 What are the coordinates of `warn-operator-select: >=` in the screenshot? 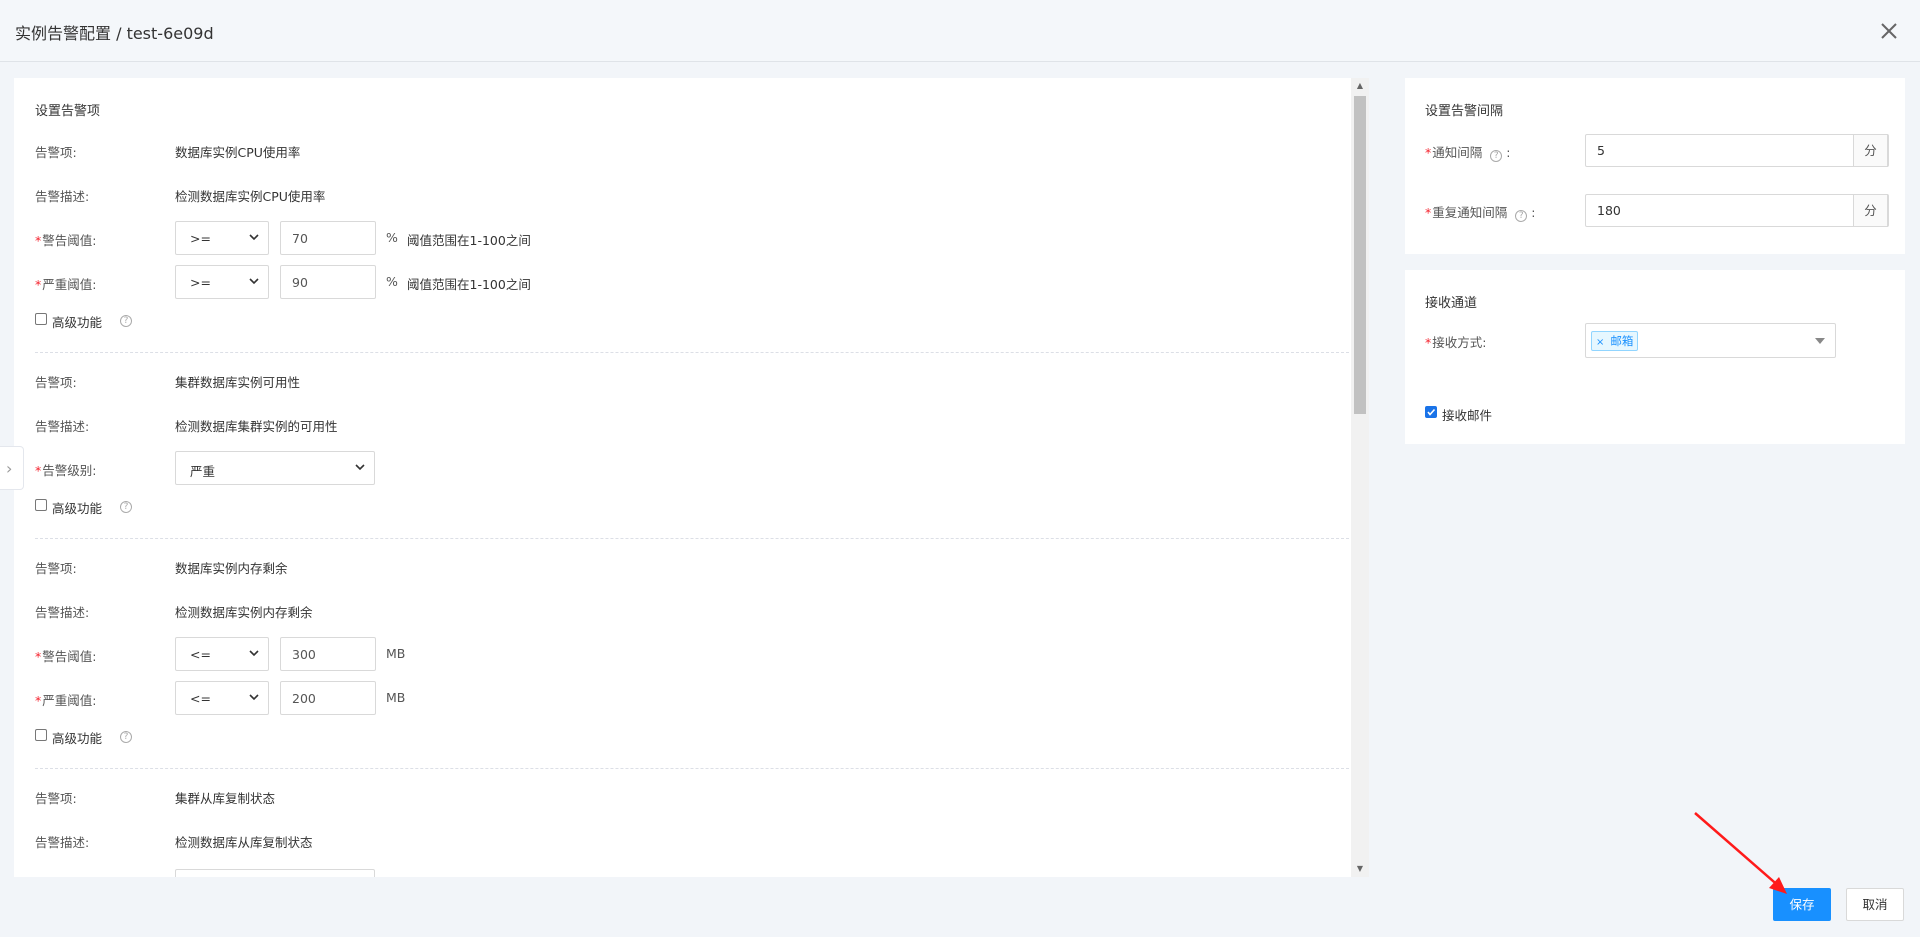 It's located at (222, 238).